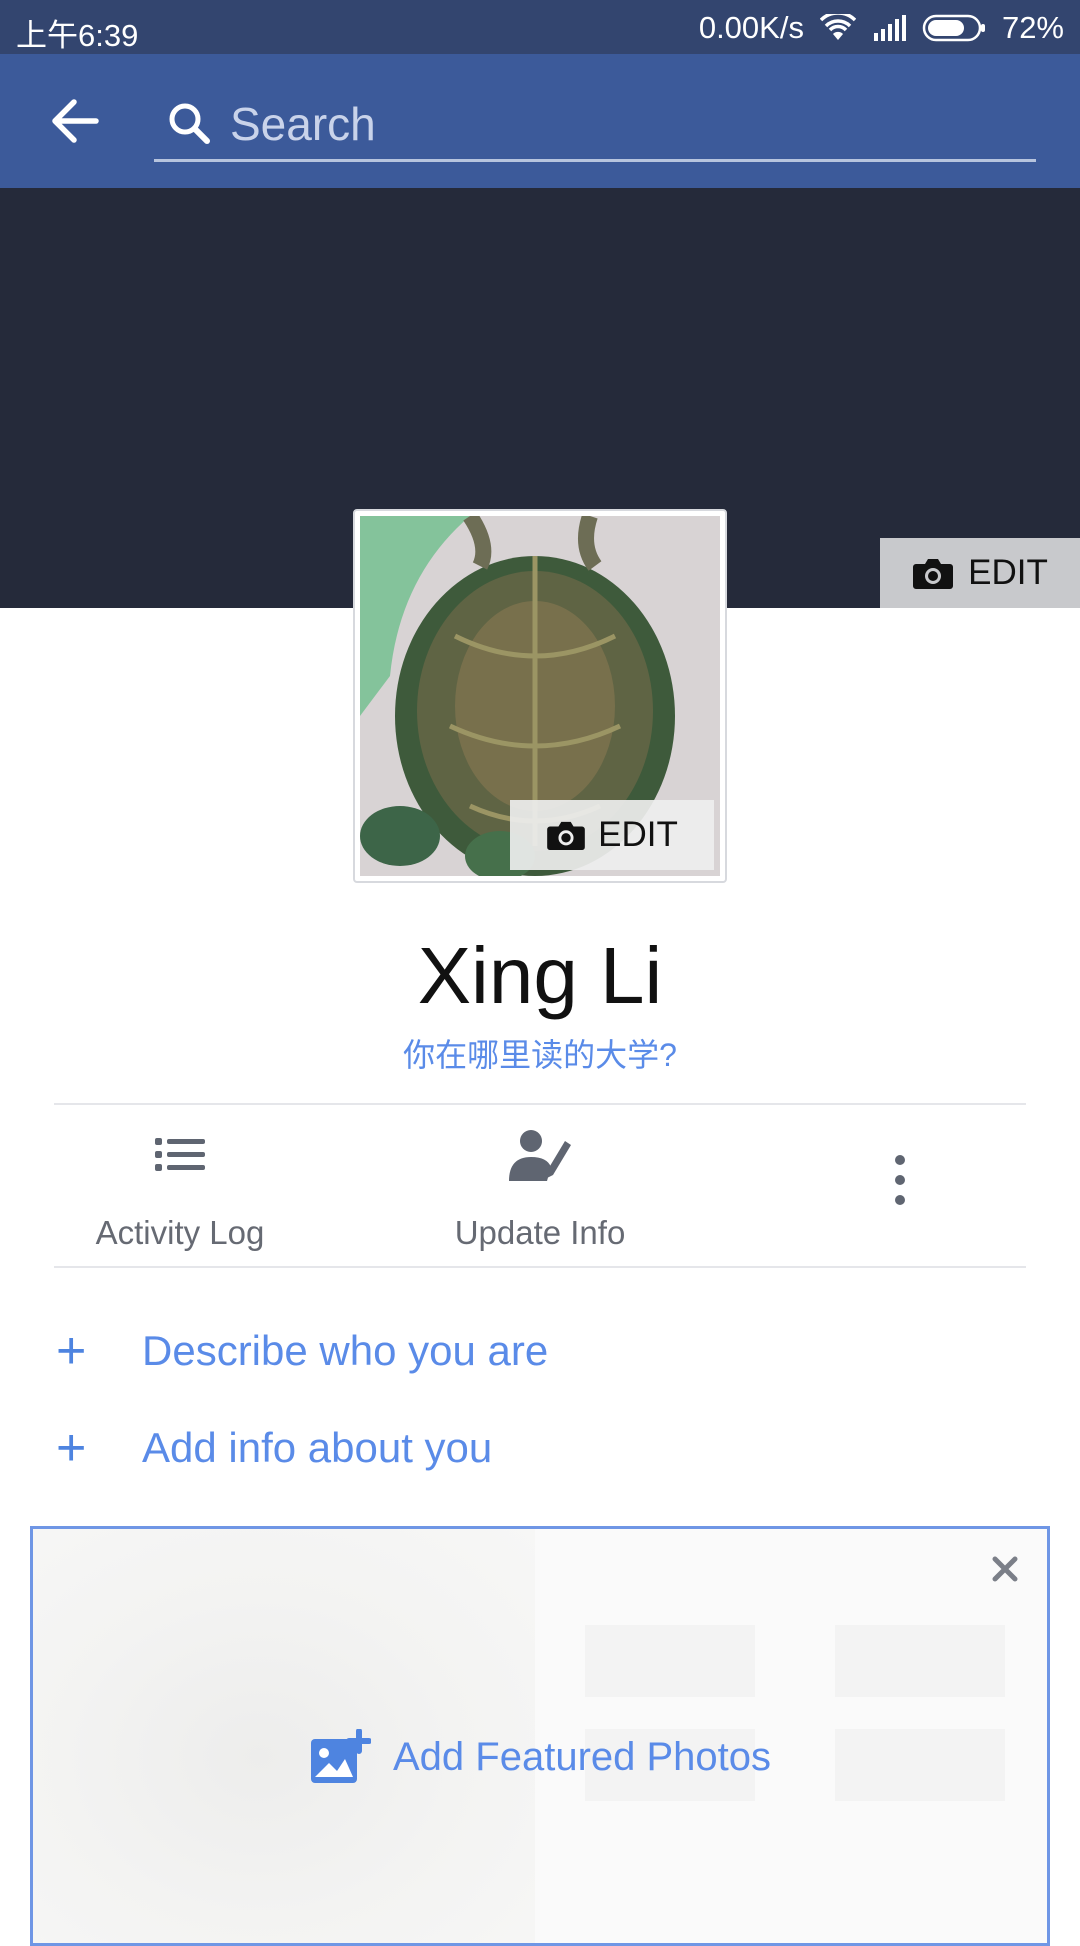 This screenshot has height=1946, width=1080. I want to click on network-speed: 0.00K/s, so click(751, 27).